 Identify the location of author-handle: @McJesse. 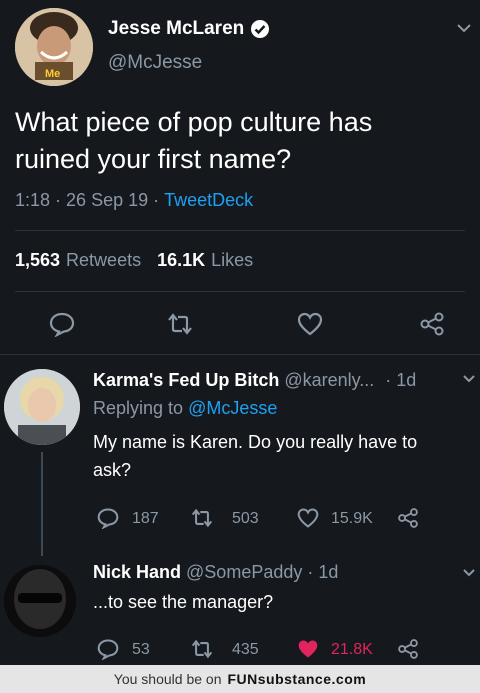
(155, 63).